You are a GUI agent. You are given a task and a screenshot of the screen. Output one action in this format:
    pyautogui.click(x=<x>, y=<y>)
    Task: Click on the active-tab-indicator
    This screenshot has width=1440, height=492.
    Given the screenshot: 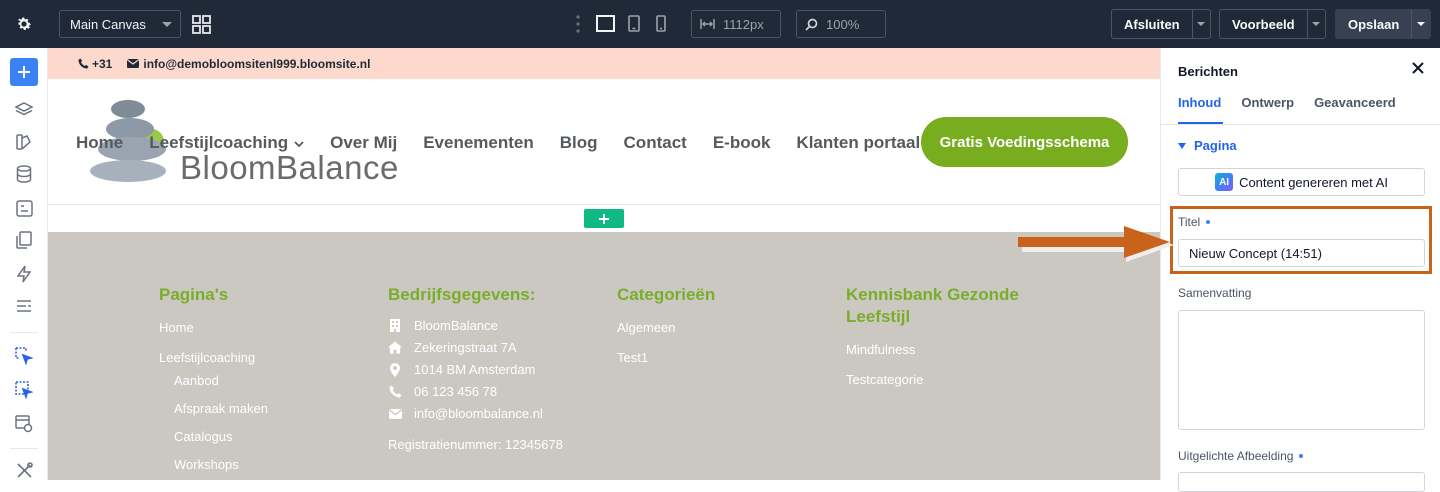 What is the action you would take?
    pyautogui.click(x=1200, y=123)
    